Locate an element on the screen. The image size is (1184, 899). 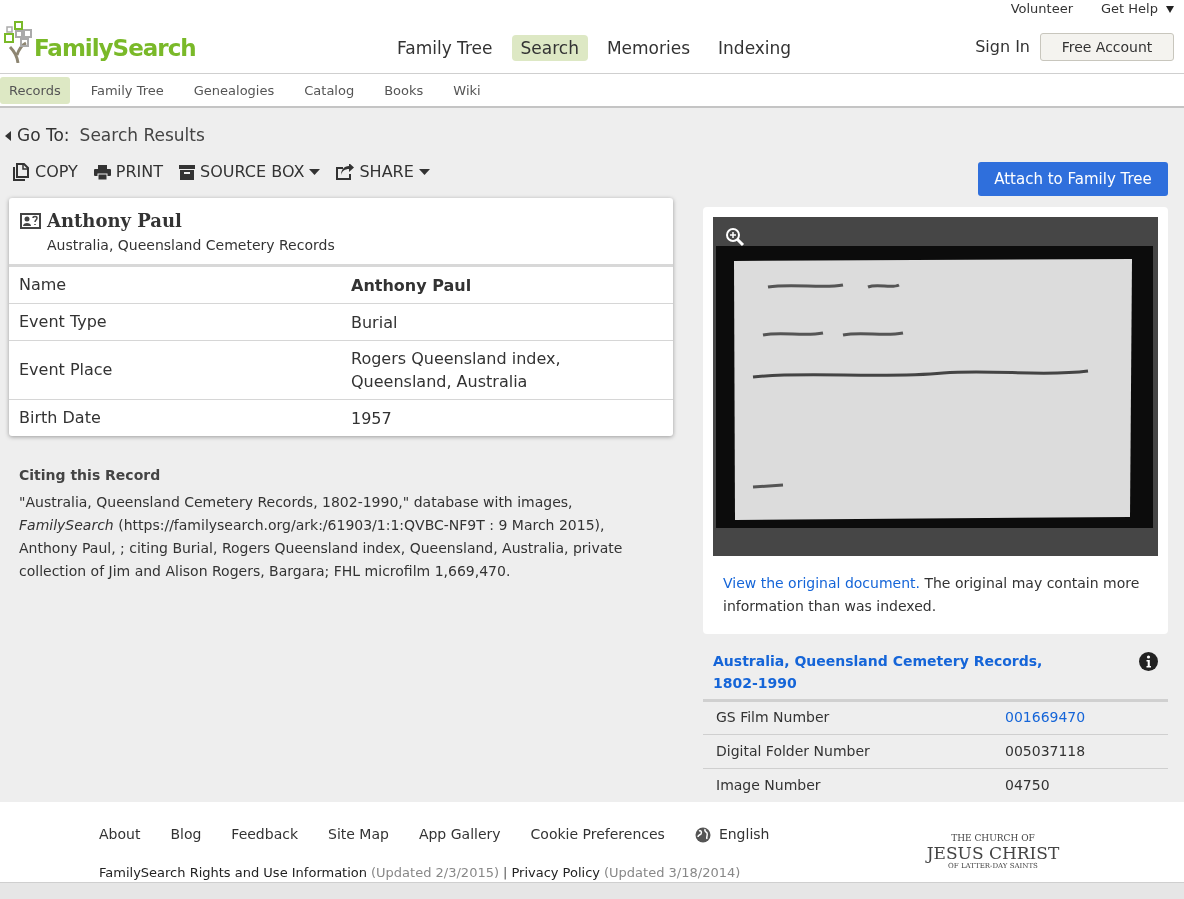
subnav-tab: Genealogies is located at coordinates (234, 90).